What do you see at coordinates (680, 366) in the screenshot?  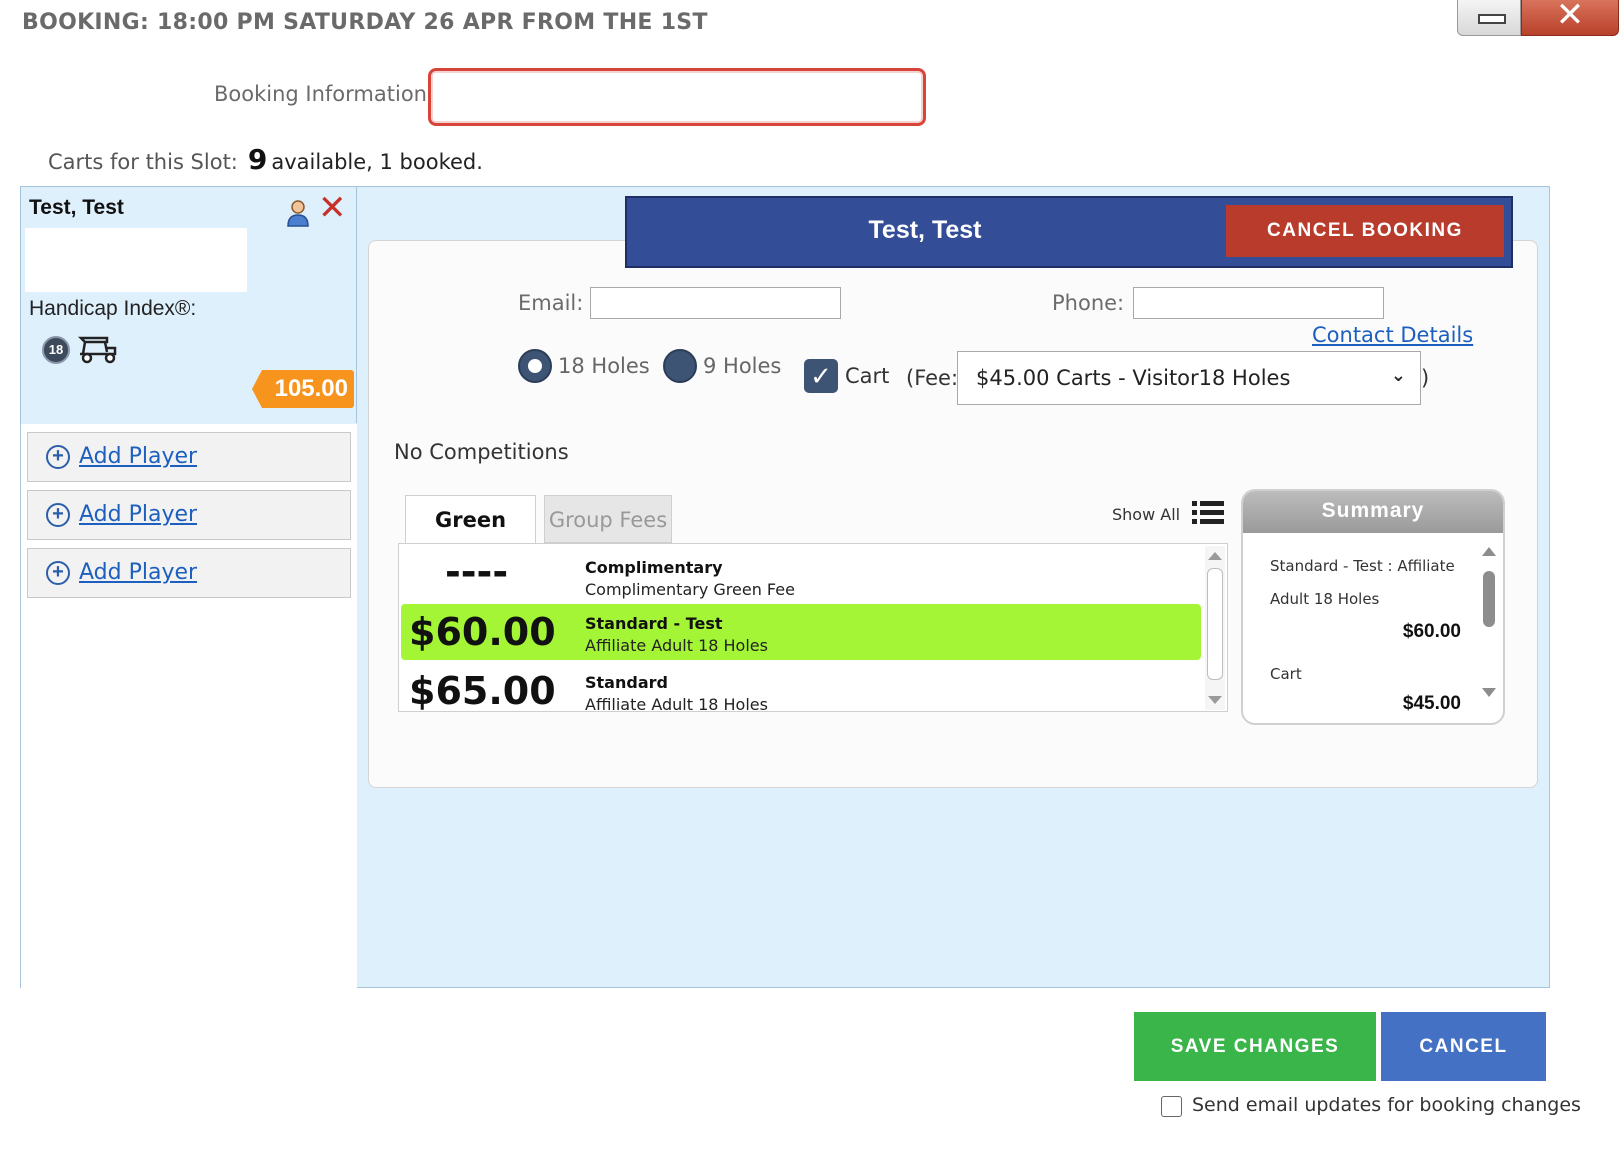 I see `holes-9-radio` at bounding box center [680, 366].